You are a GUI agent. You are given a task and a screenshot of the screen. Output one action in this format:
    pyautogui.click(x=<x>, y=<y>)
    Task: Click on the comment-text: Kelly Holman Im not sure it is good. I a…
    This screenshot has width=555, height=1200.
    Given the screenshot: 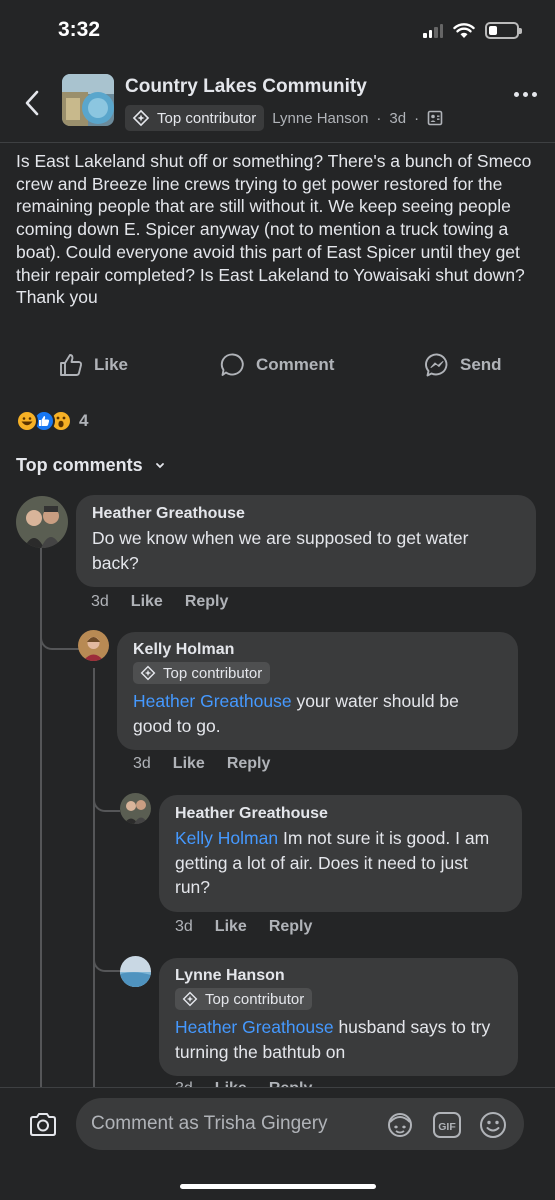 What is the action you would take?
    pyautogui.click(x=340, y=863)
    